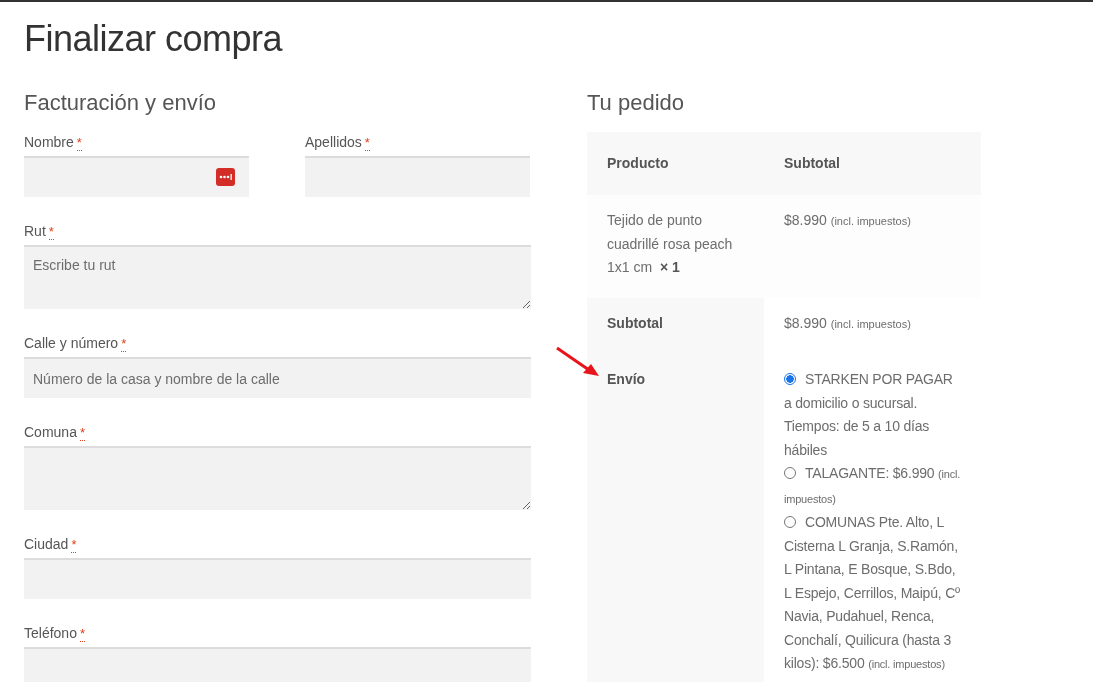  I want to click on shipping-option: TALAGANTE: $6.990 (incl. impuestos), so click(873, 486).